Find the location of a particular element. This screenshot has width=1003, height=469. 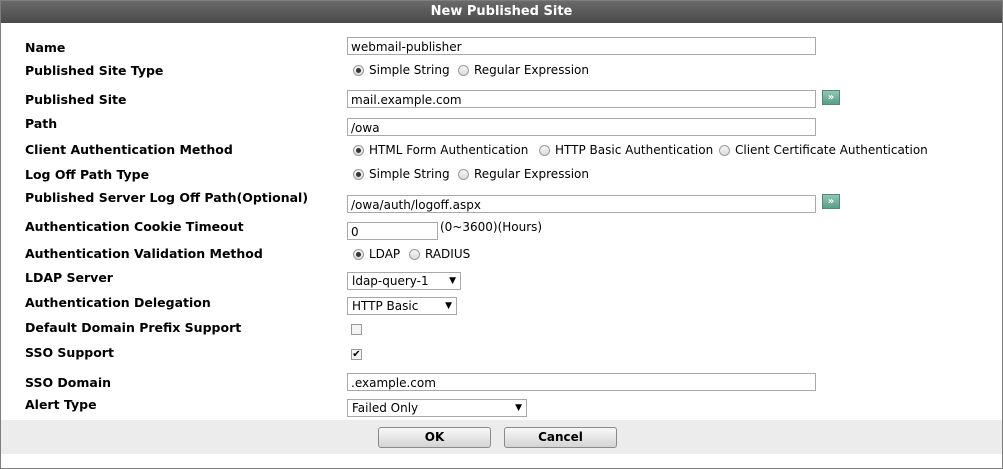

select-value: Failed Only is located at coordinates (385, 408).